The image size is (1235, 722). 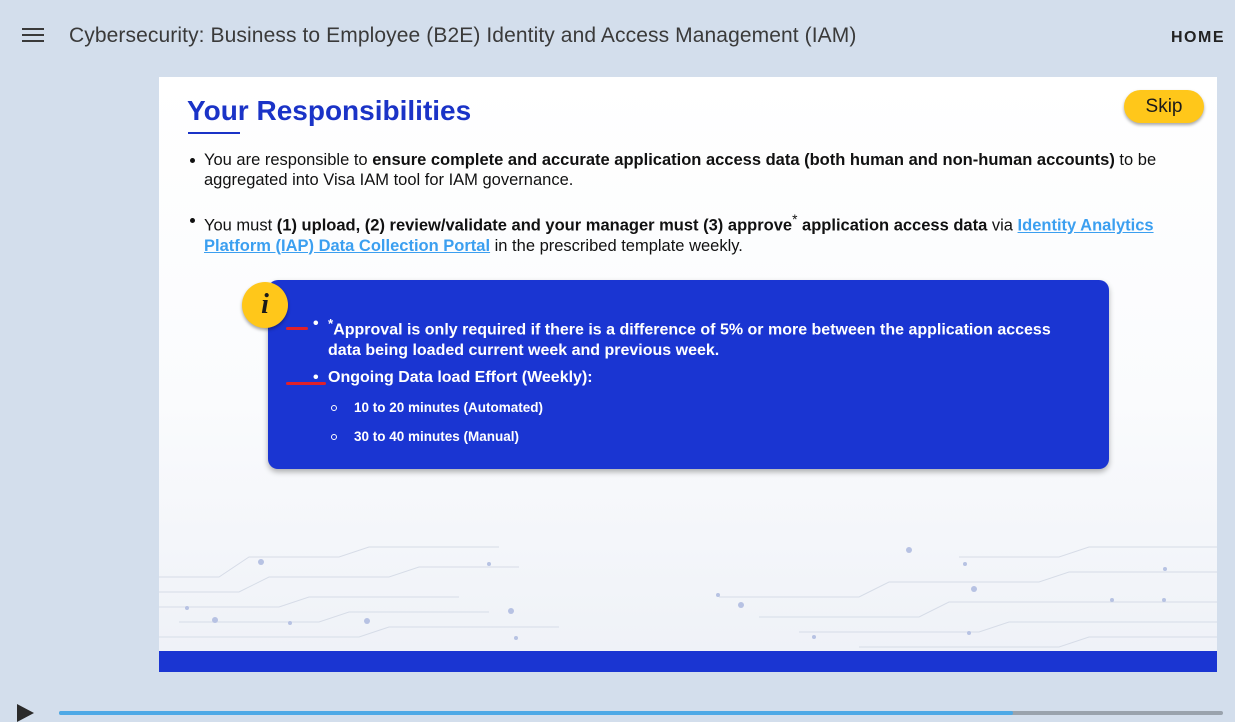 I want to click on play-icon, so click(x=25, y=713).